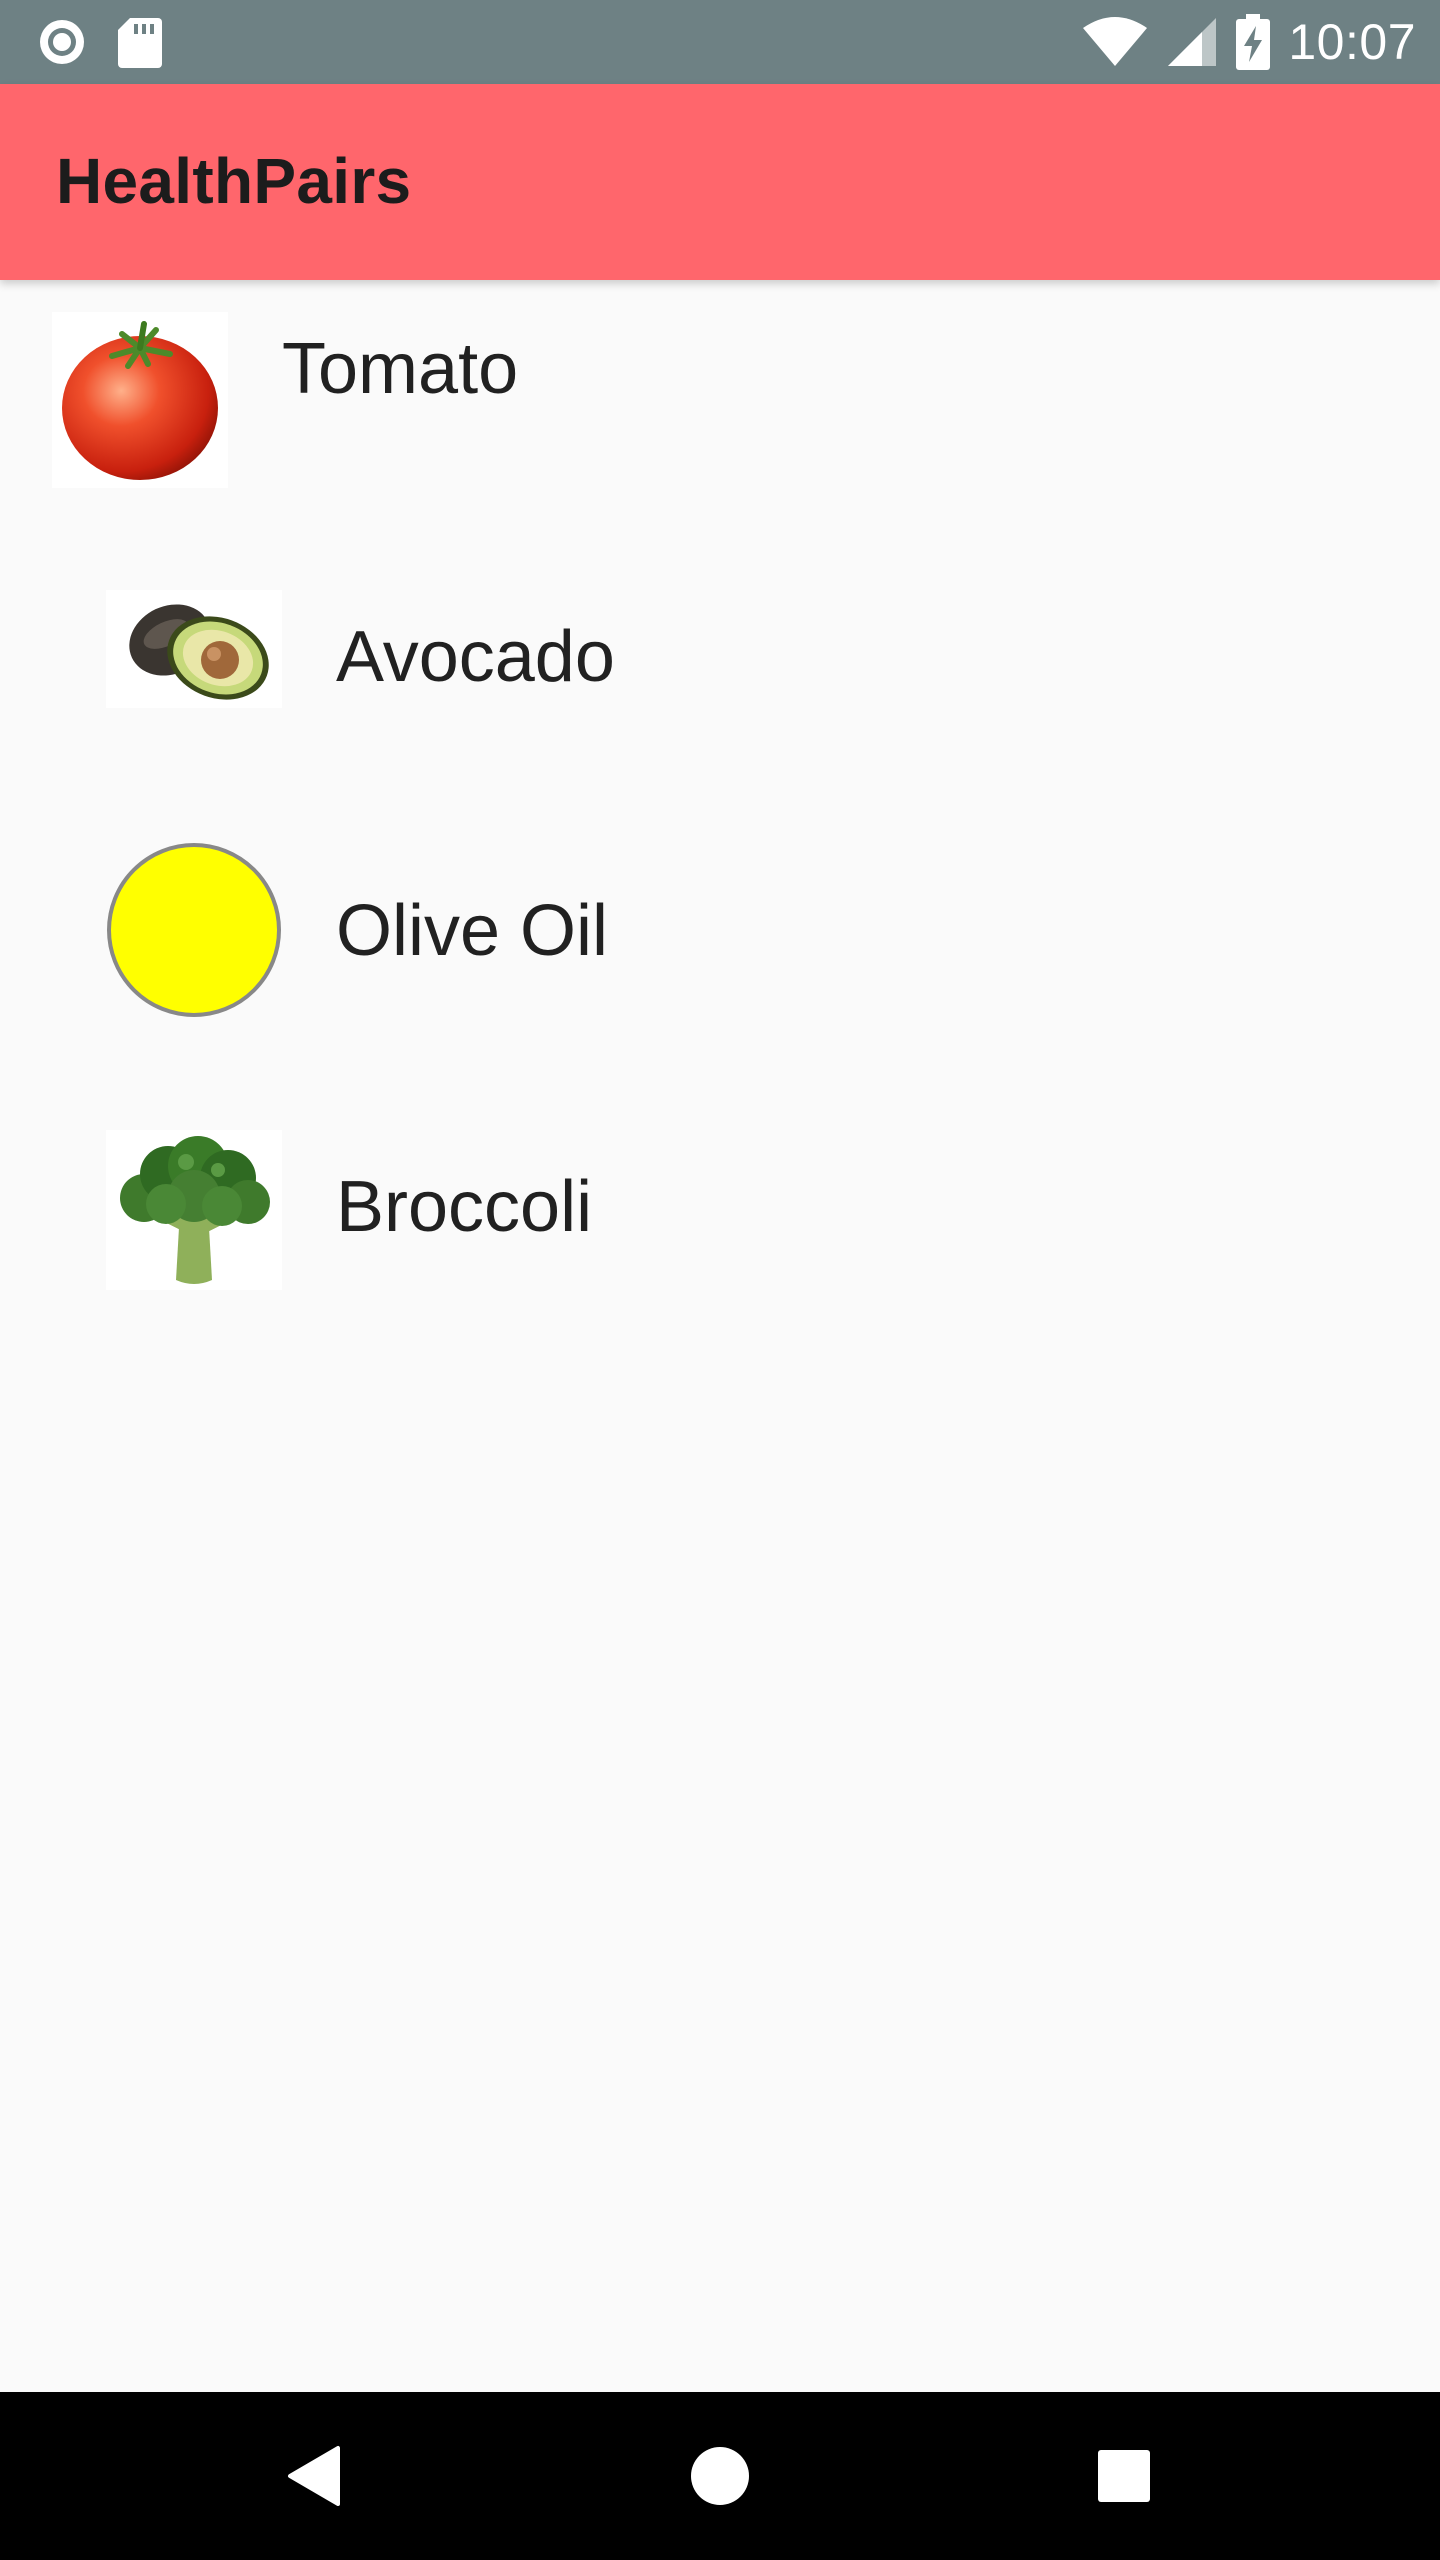  Describe the element at coordinates (140, 400) in the screenshot. I see `tomato-image` at that location.